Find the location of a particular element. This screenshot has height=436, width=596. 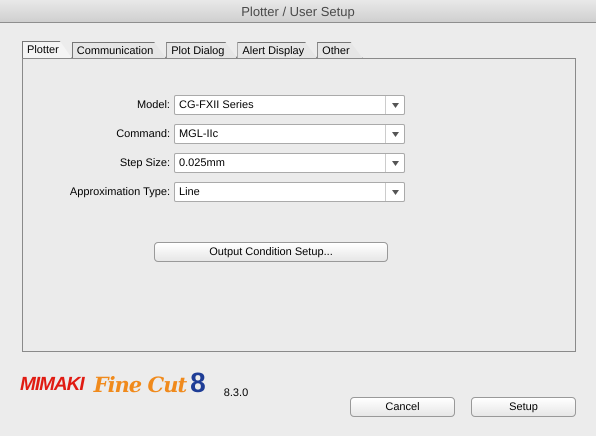

tab: Plot Dialog is located at coordinates (202, 50).